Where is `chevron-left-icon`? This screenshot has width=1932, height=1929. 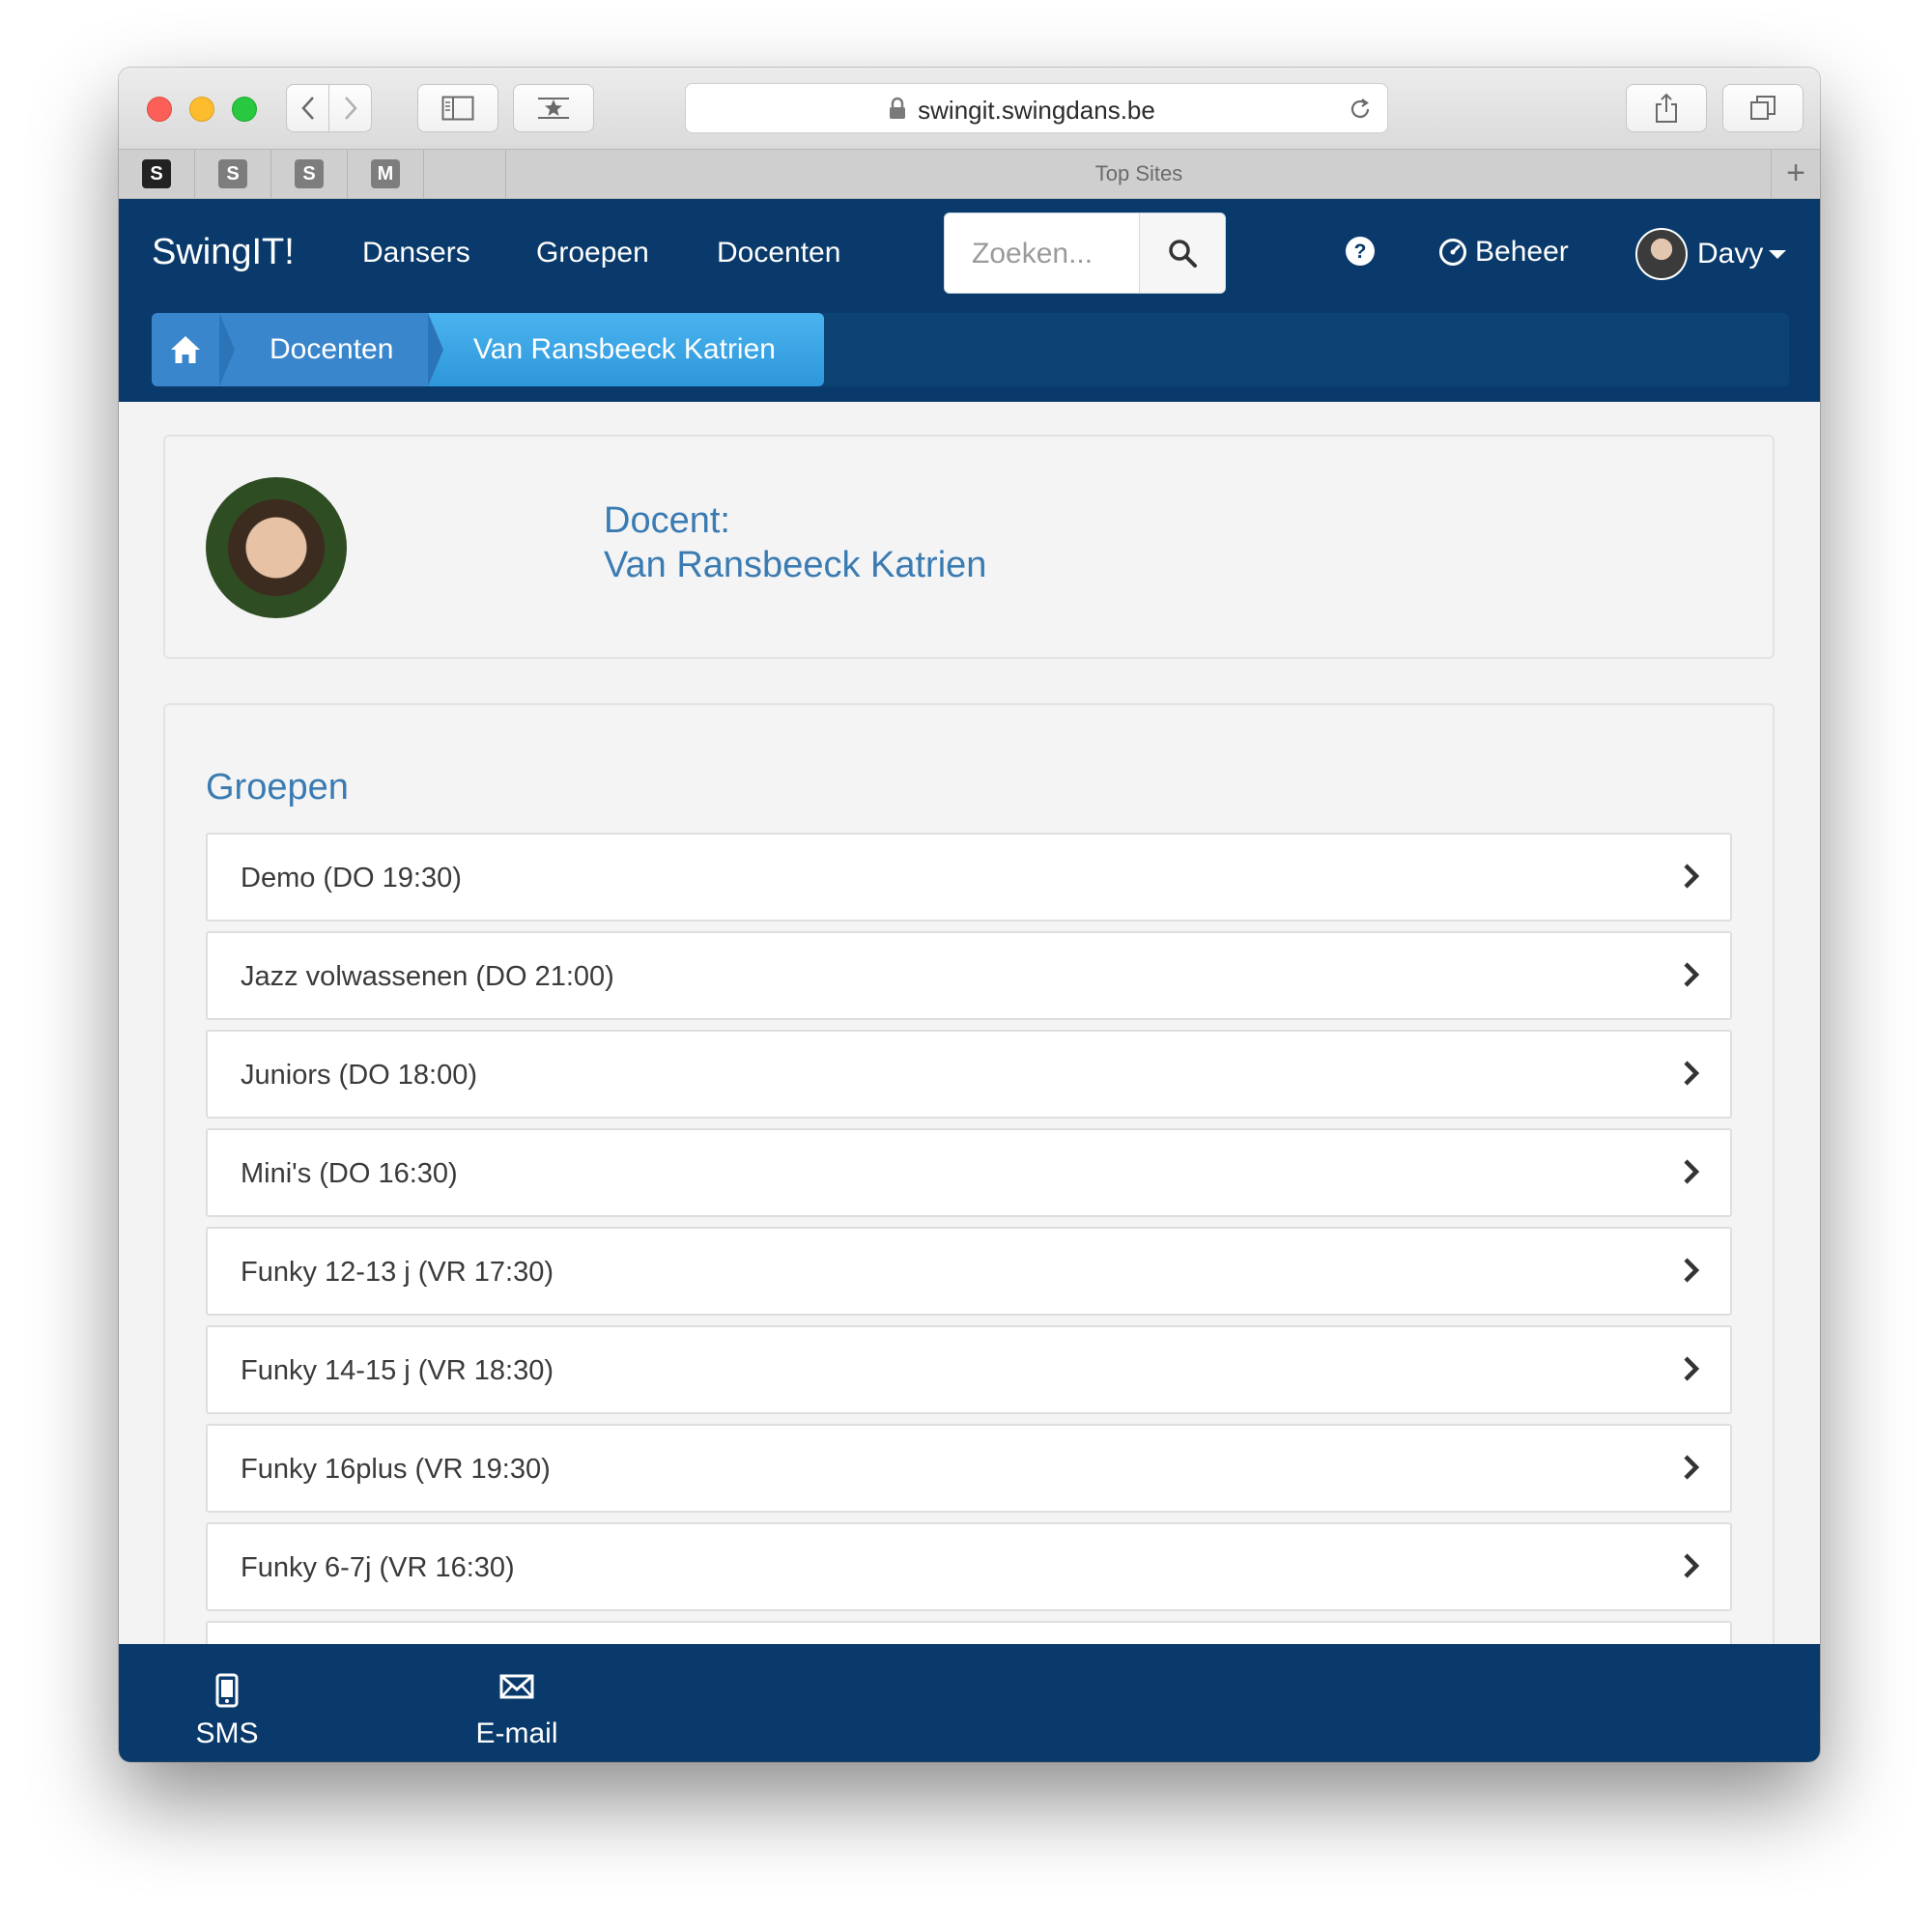
chevron-left-icon is located at coordinates (307, 108).